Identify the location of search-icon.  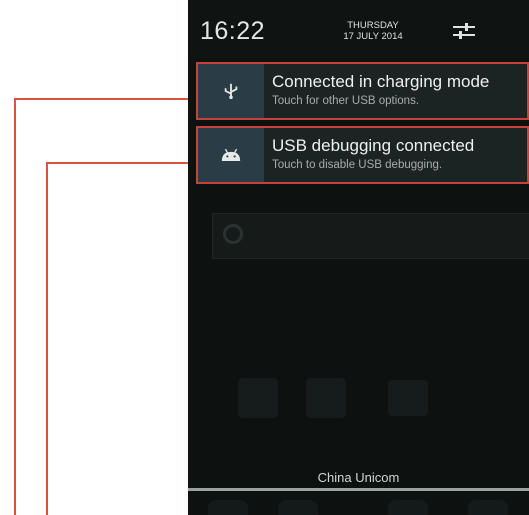
(233, 234).